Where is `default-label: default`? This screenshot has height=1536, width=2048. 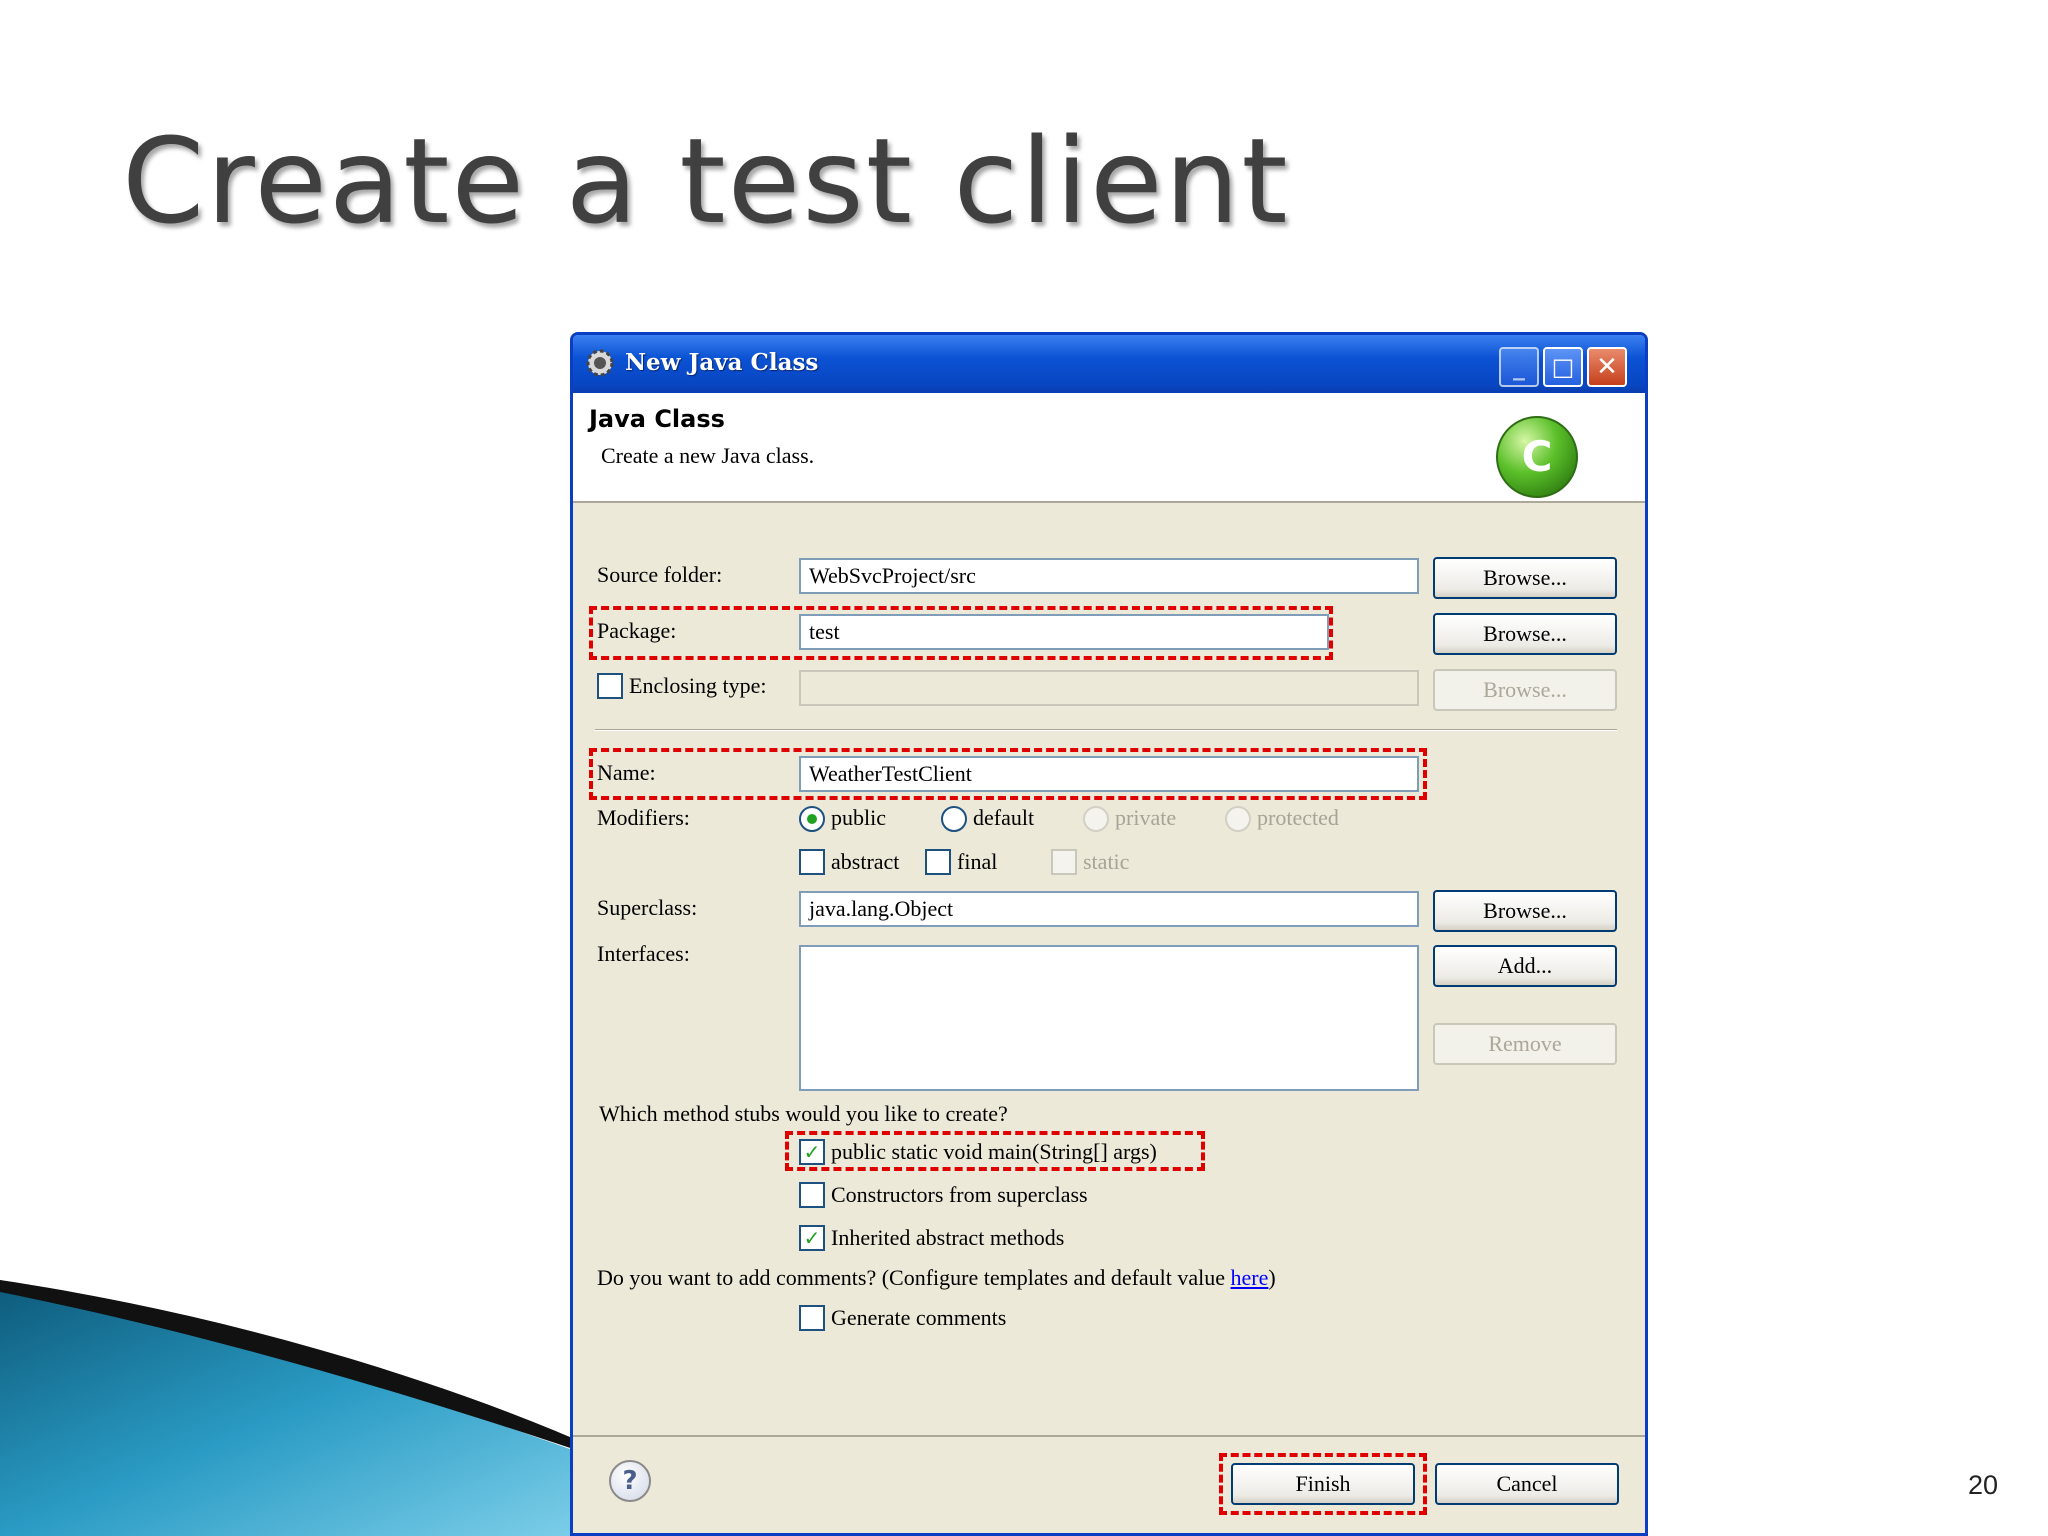 default-label: default is located at coordinates (1004, 817).